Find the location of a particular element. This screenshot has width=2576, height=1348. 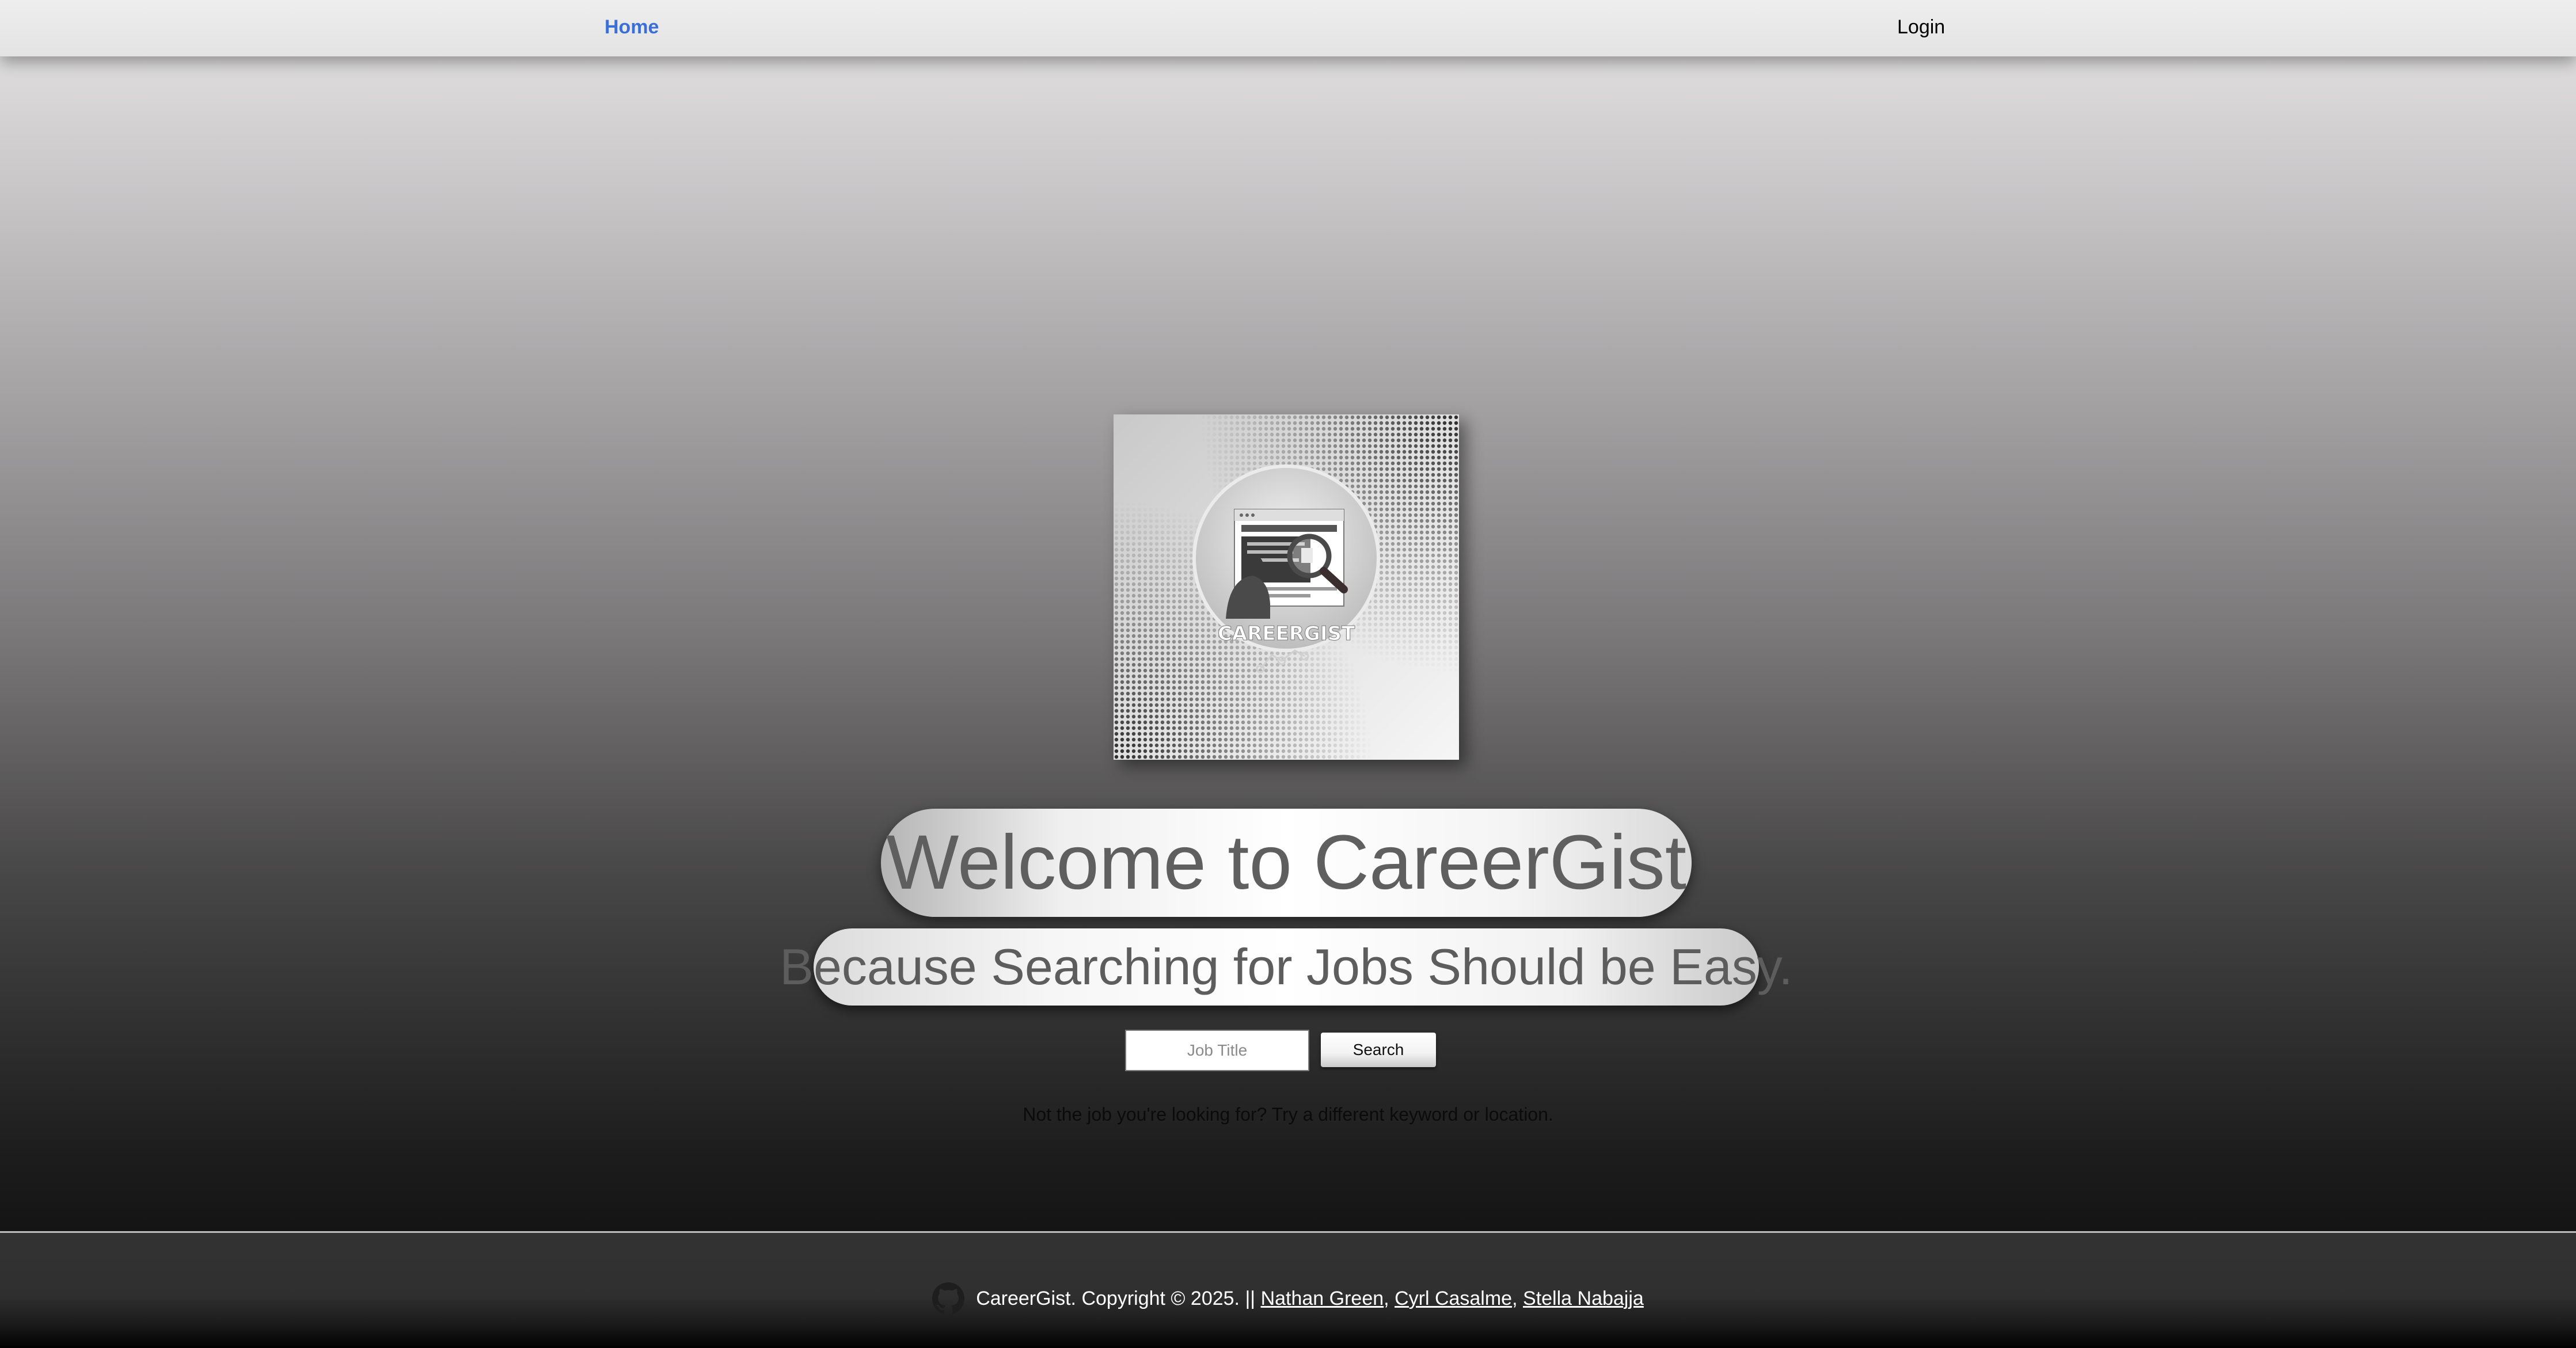

welcome-banner: Welcome to CareerGist is located at coordinates (1286, 863).